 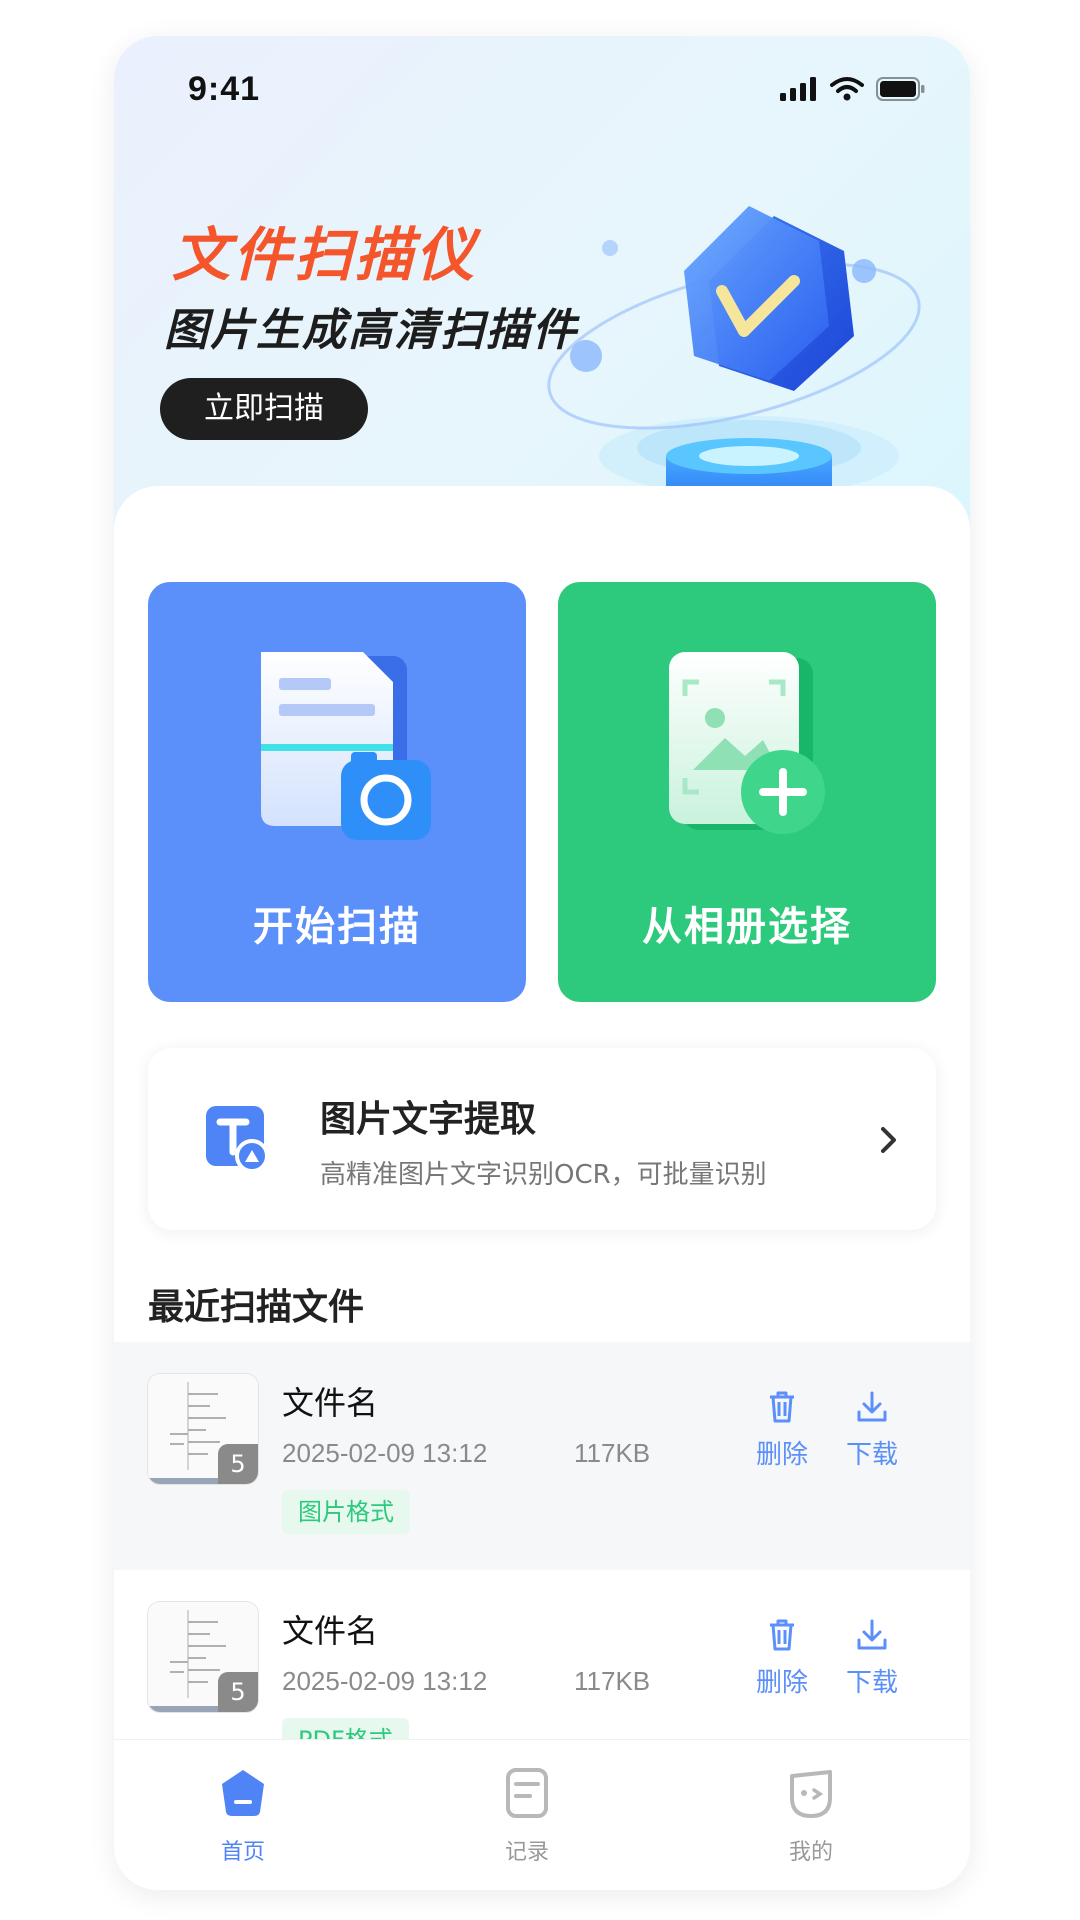 What do you see at coordinates (900, 89) in the screenshot?
I see `battery-icon` at bounding box center [900, 89].